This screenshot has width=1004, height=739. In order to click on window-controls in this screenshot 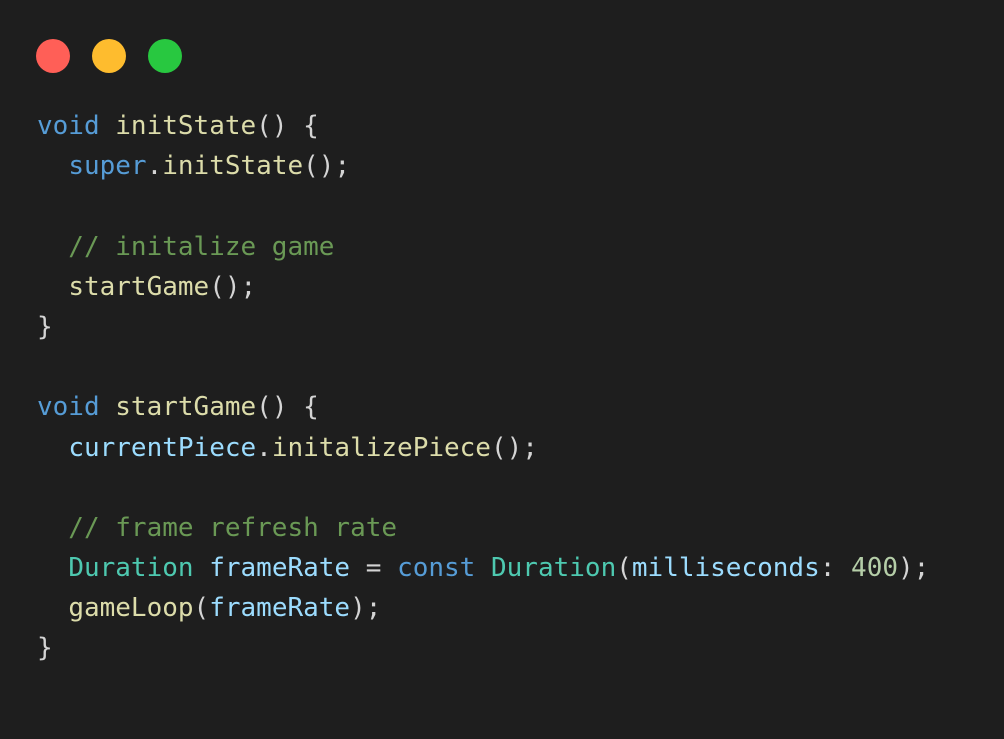, I will do `click(109, 56)`.